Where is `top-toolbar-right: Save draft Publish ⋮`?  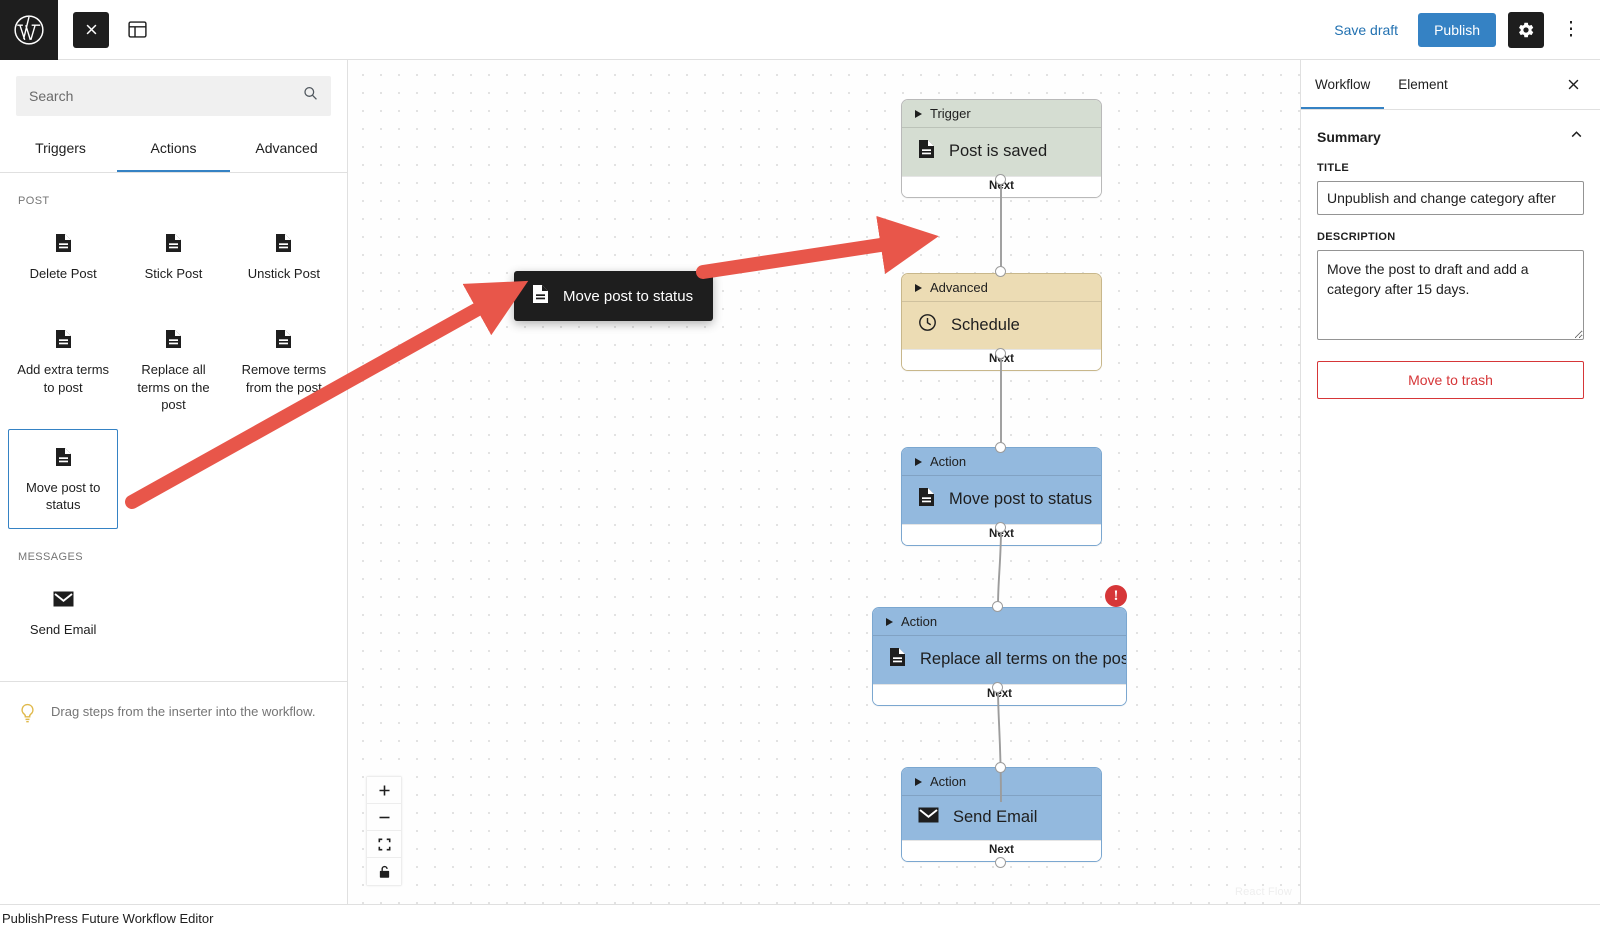 top-toolbar-right: Save draft Publish ⋮ is located at coordinates (1463, 29).